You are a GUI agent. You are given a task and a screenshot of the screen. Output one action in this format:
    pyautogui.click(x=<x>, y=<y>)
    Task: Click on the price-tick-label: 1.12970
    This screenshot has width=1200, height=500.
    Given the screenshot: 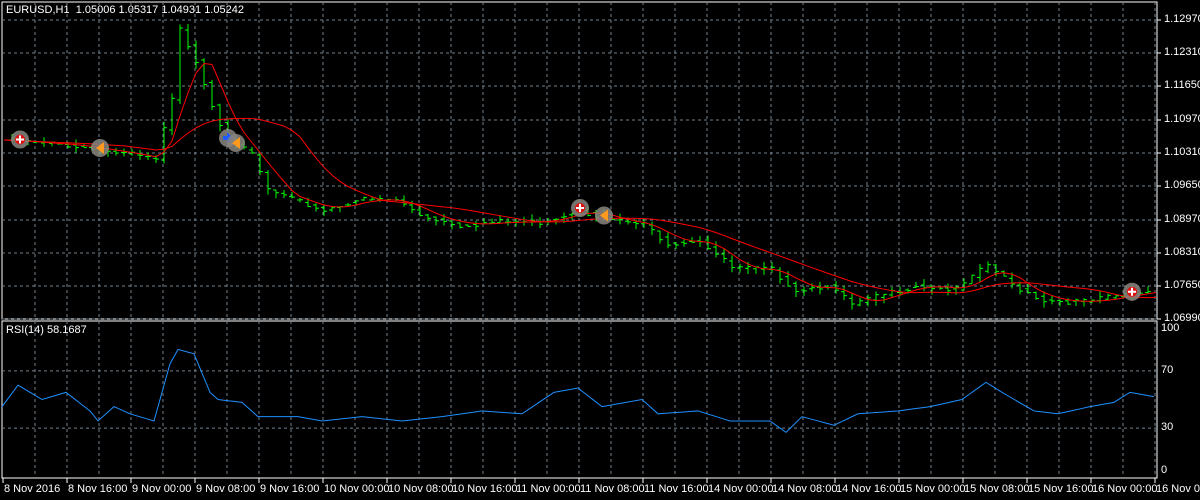 What is the action you would take?
    pyautogui.click(x=1182, y=19)
    